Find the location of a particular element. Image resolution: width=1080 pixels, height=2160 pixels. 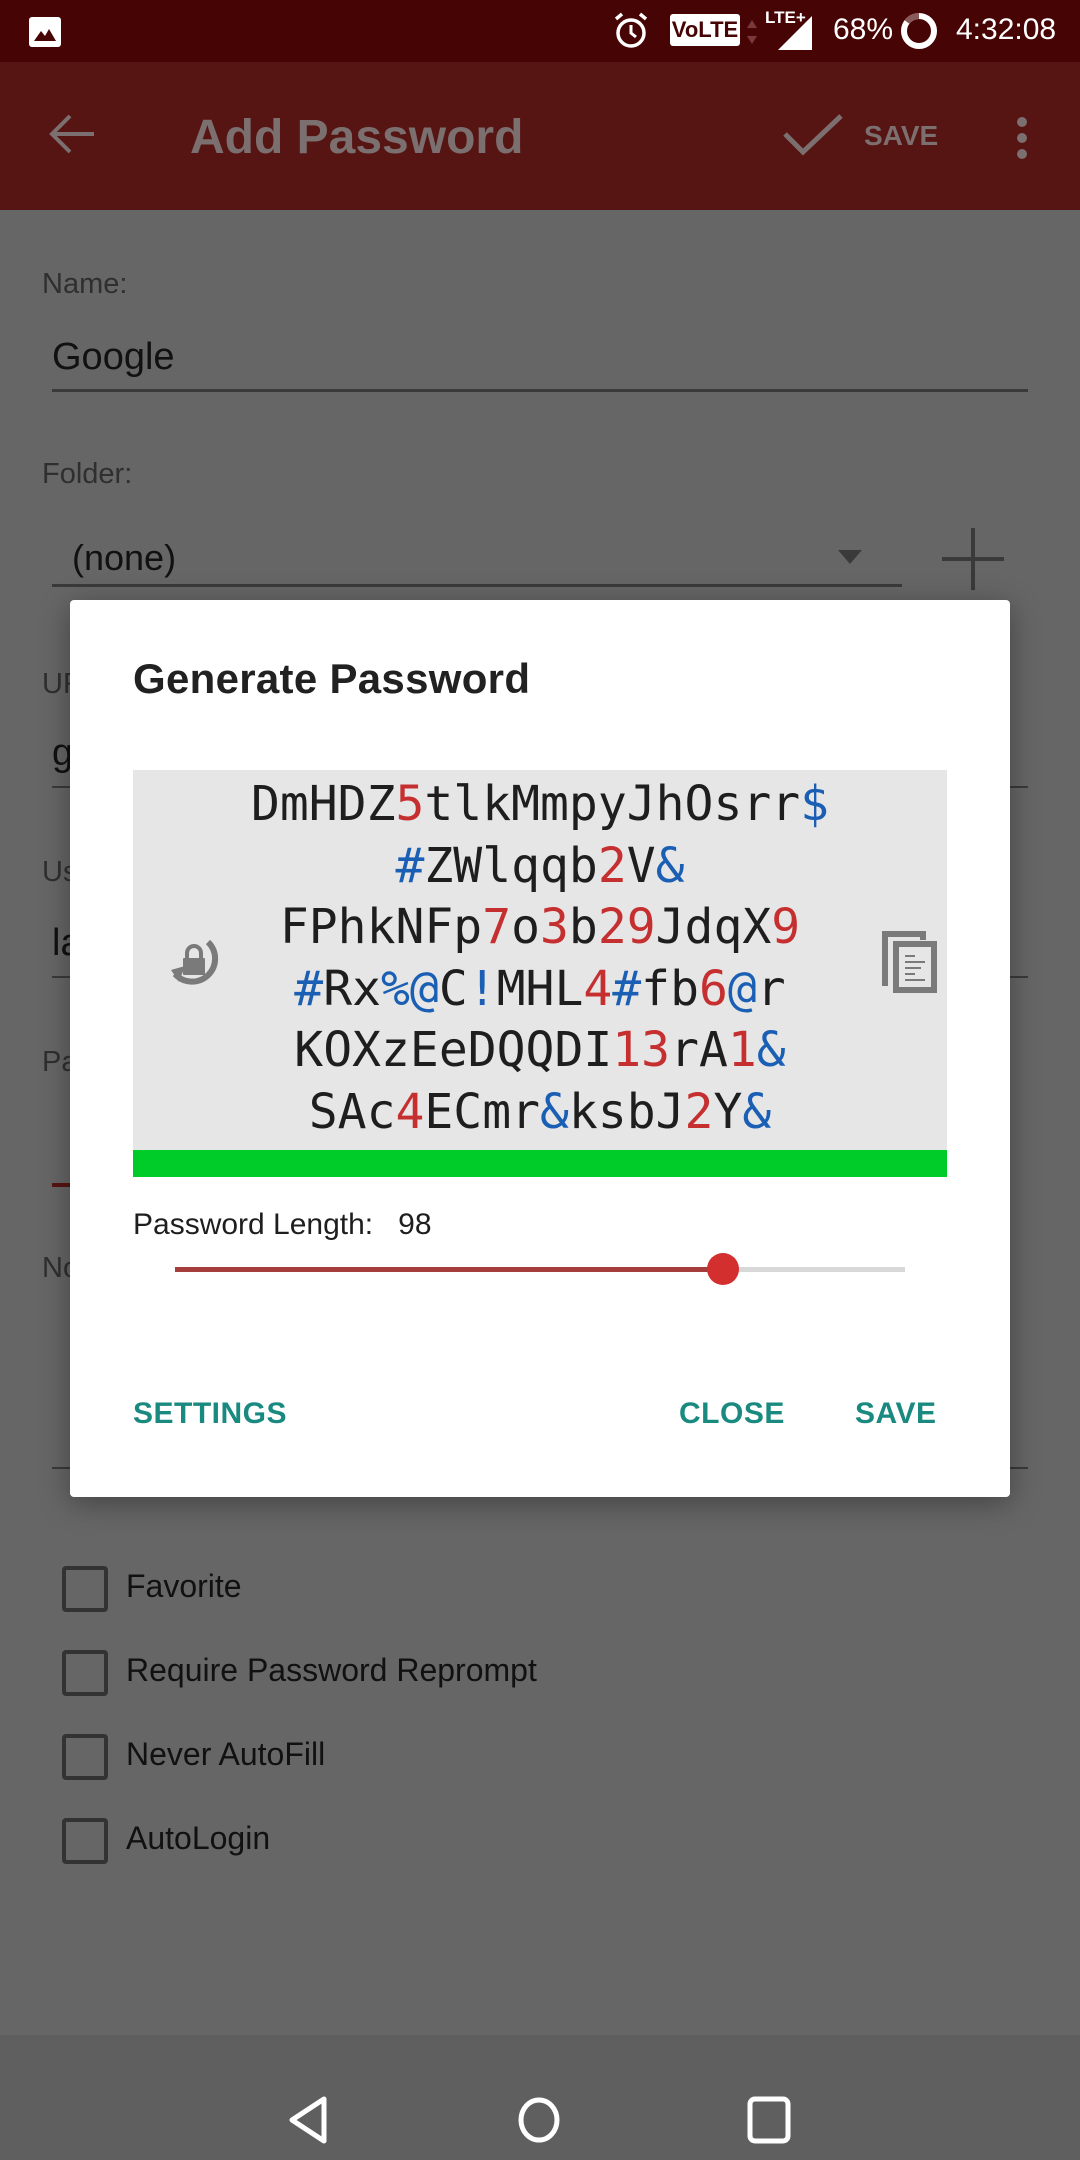

add-folder-icon is located at coordinates (973, 559).